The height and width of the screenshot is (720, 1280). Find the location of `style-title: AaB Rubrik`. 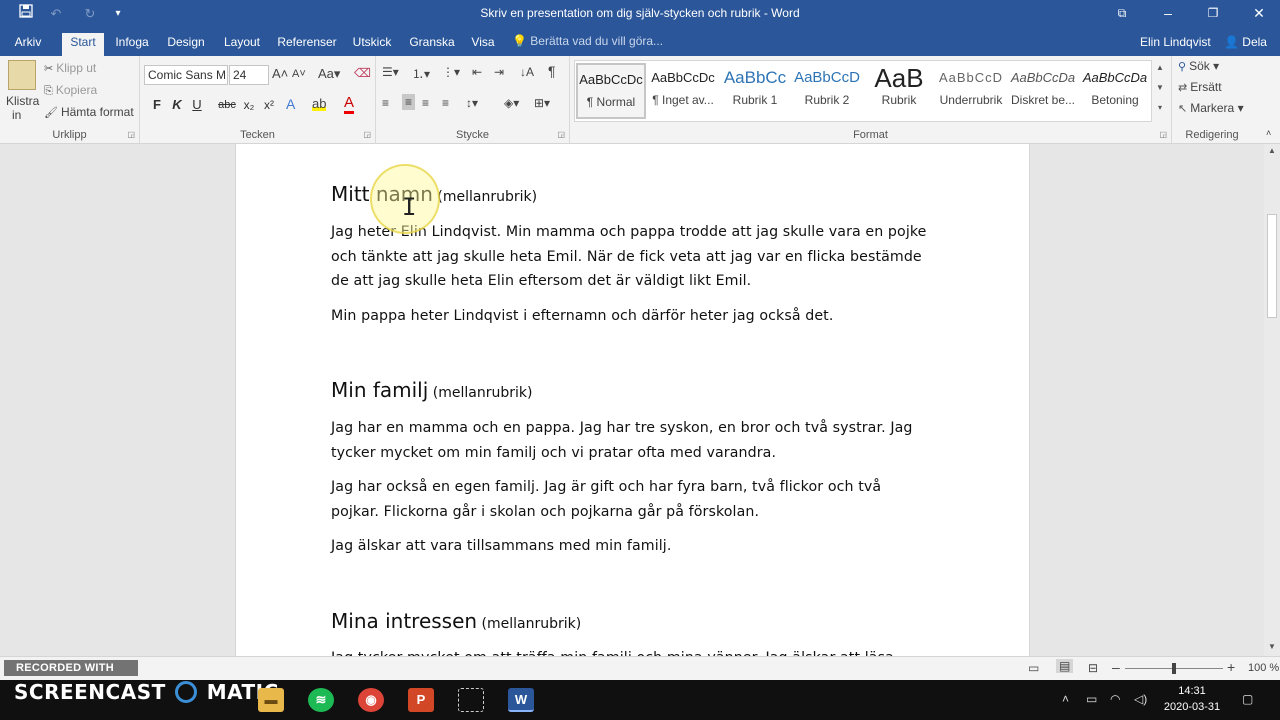

style-title: AaB Rubrik is located at coordinates (899, 91).